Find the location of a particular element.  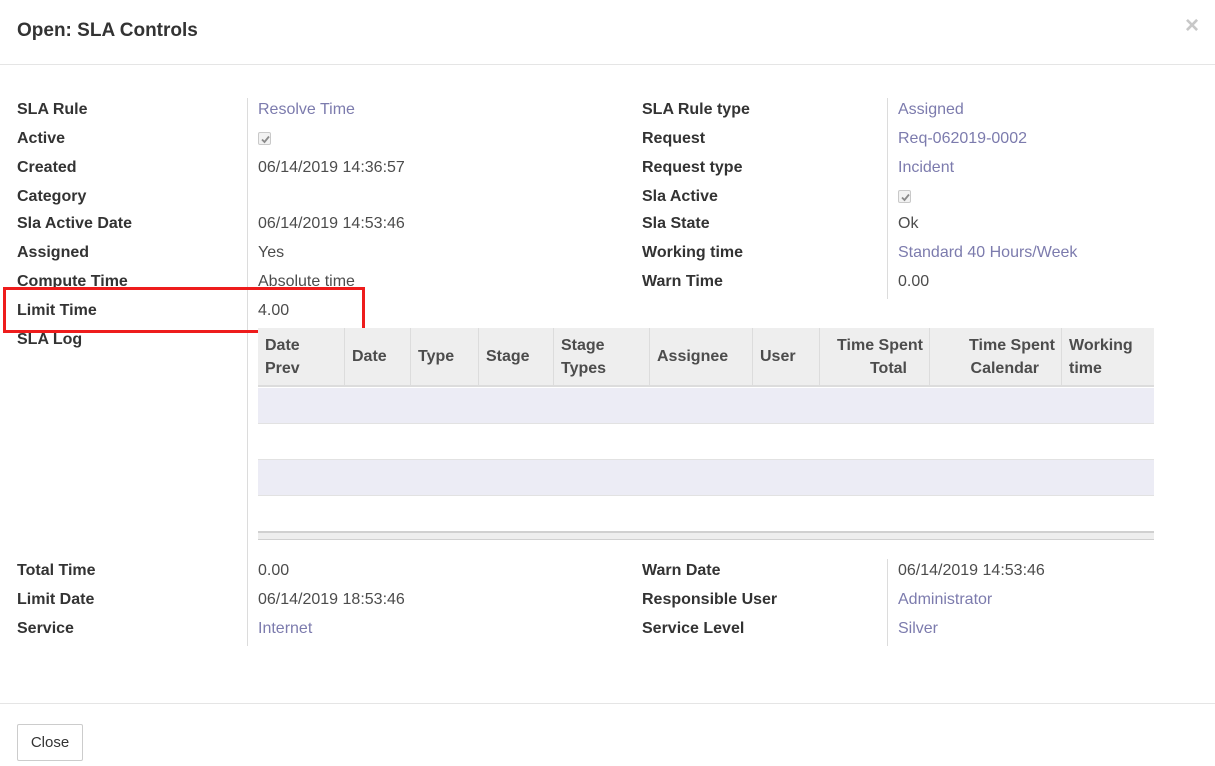

sla-log-label: SLA Log is located at coordinates (50, 339).